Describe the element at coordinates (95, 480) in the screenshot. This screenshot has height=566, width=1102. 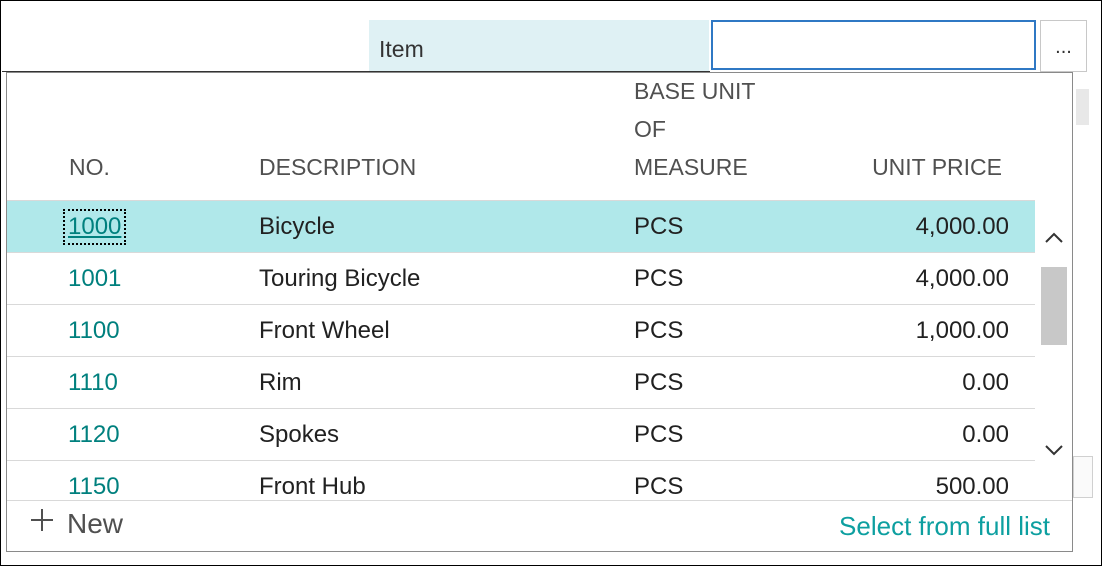
I see `item-no-link: 1150` at that location.